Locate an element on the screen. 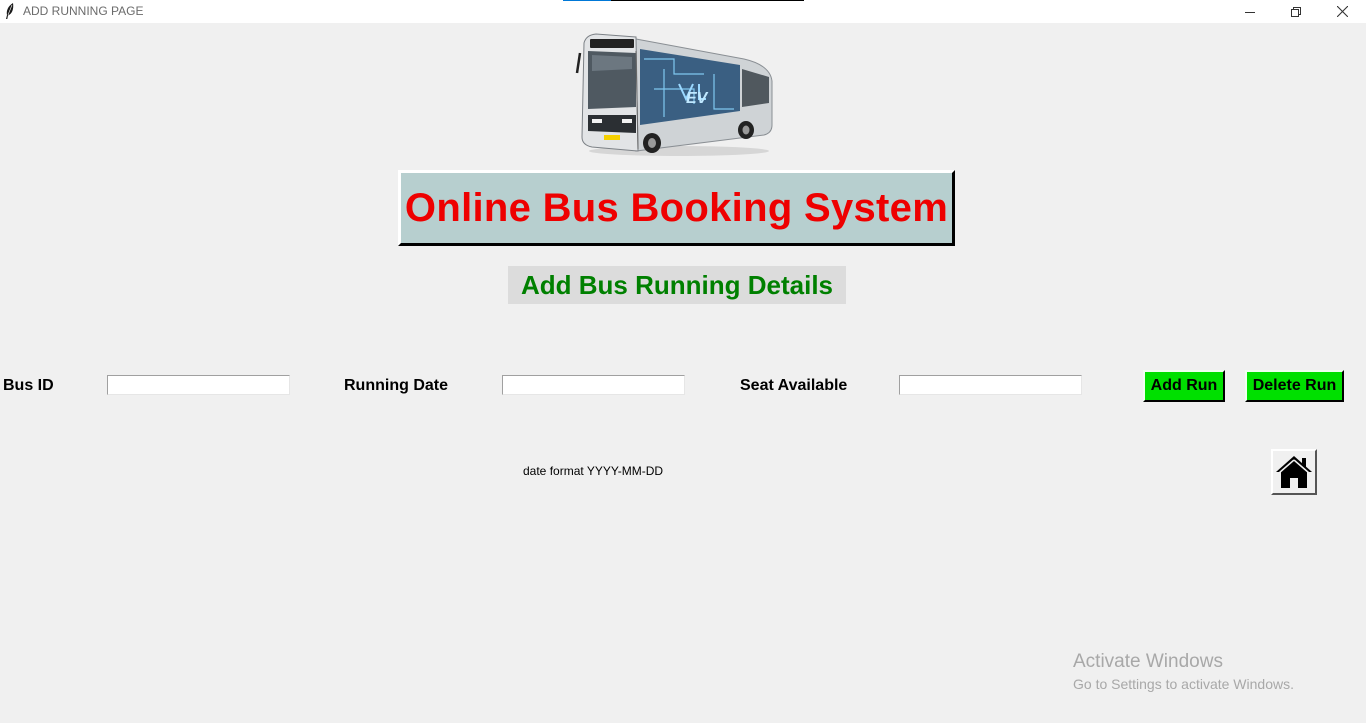 This screenshot has height=723, width=1366. window-title: ADD RUNNING PAGE is located at coordinates (83, 11).